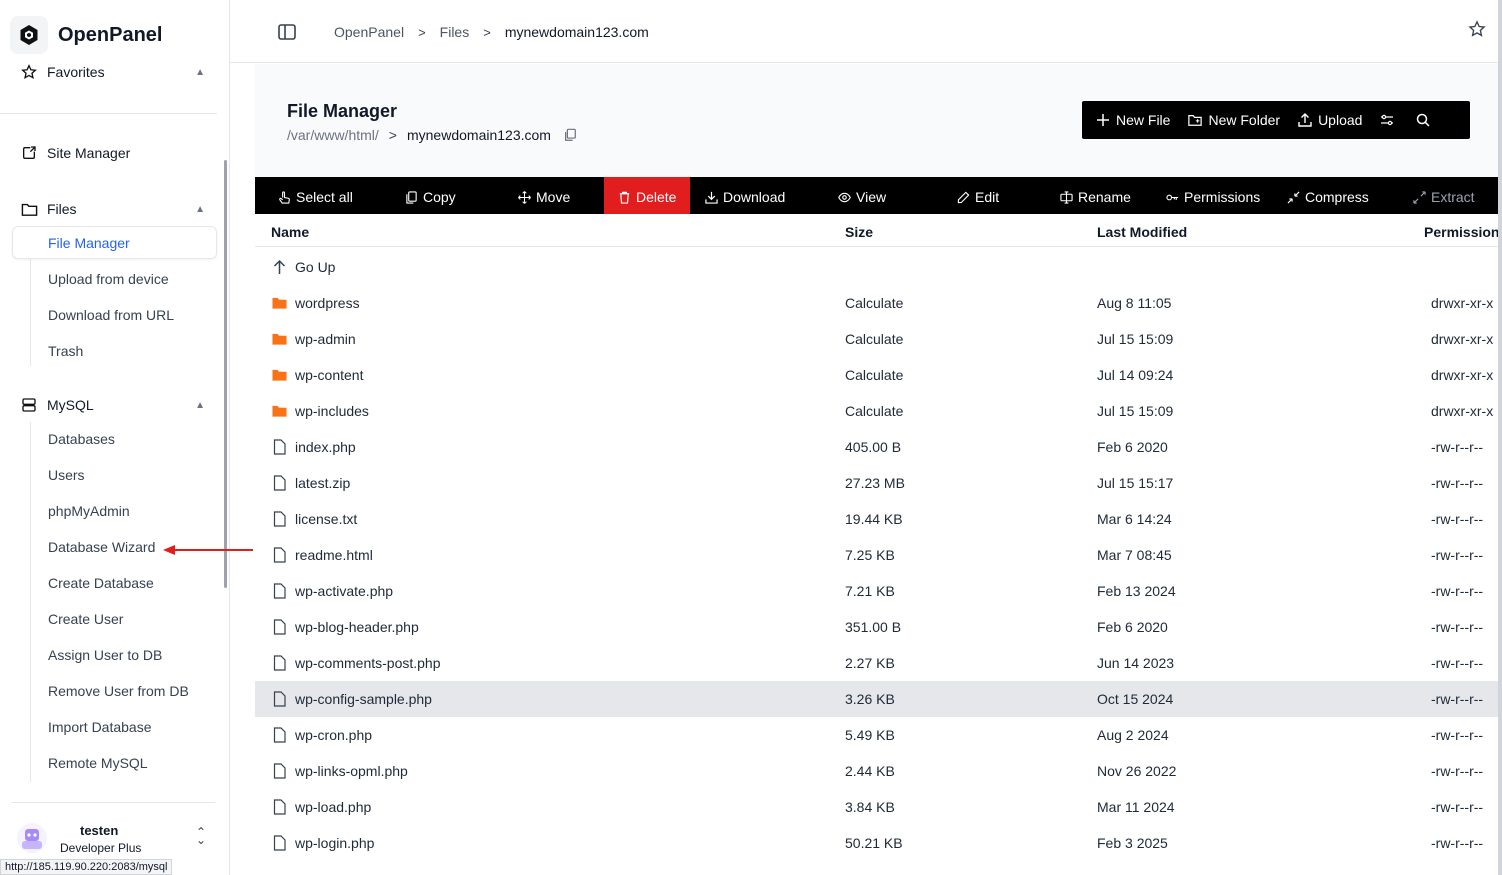  Describe the element at coordinates (105, 655) in the screenshot. I see `sidebar-subitem-assign-user-to-db: Assign User to DB` at that location.